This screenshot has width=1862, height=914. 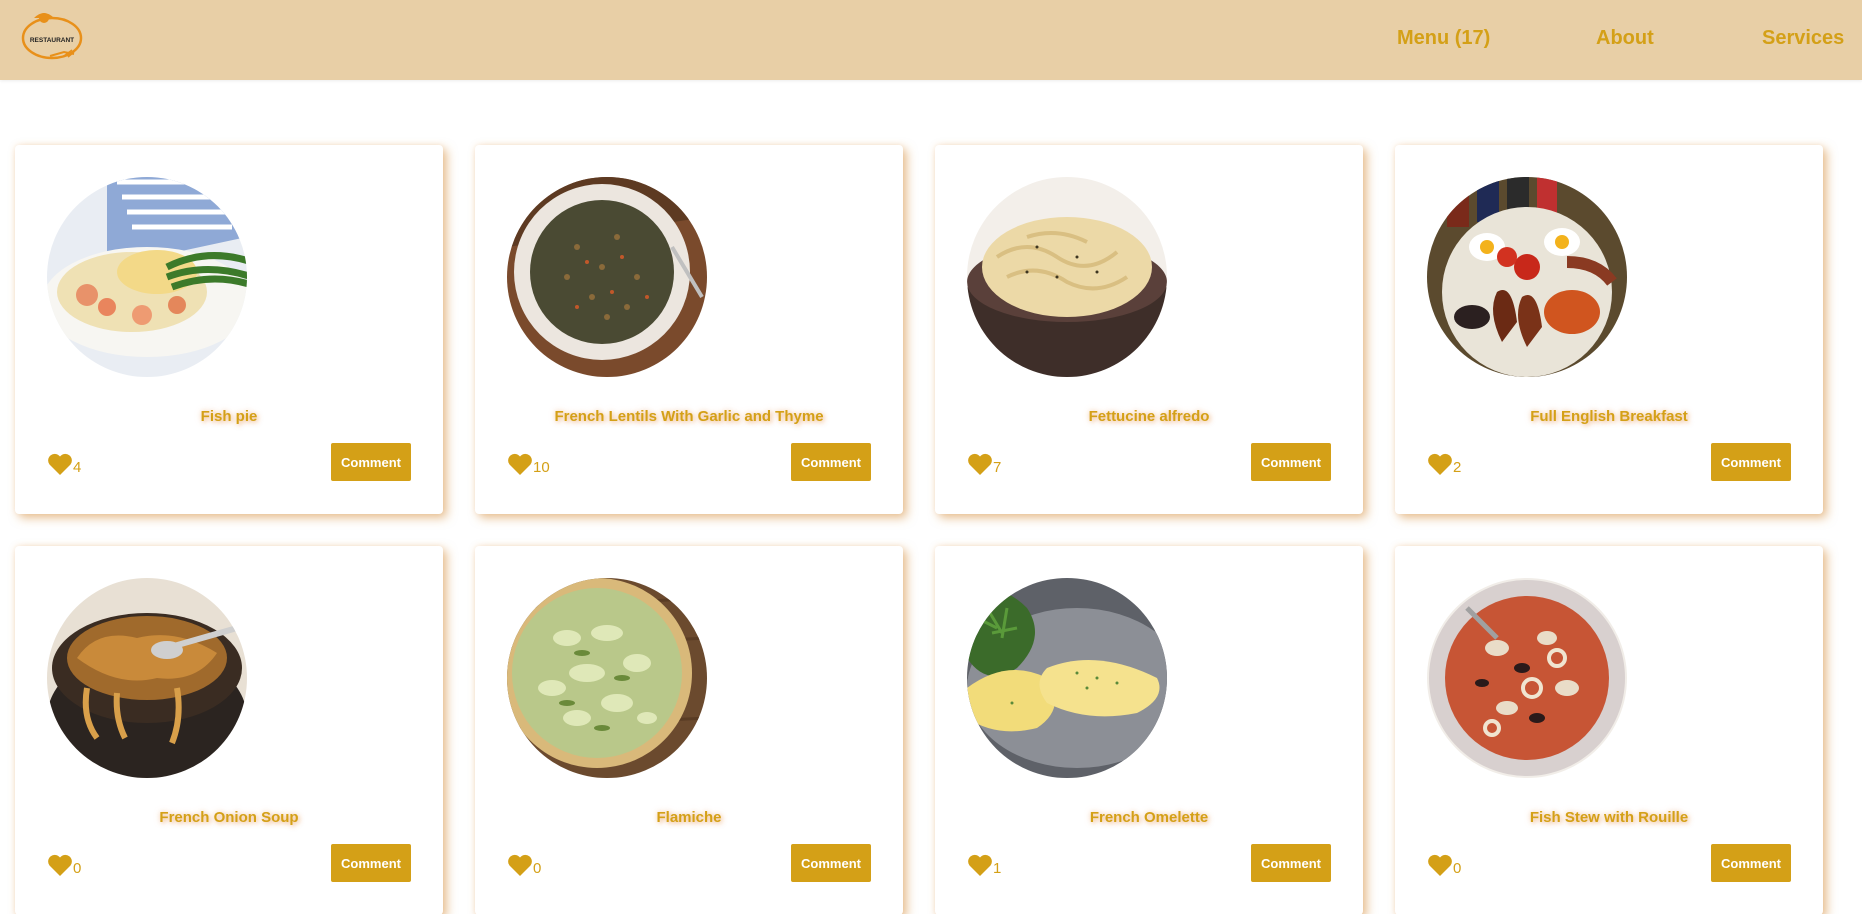 I want to click on like-button: 7, so click(x=984, y=463).